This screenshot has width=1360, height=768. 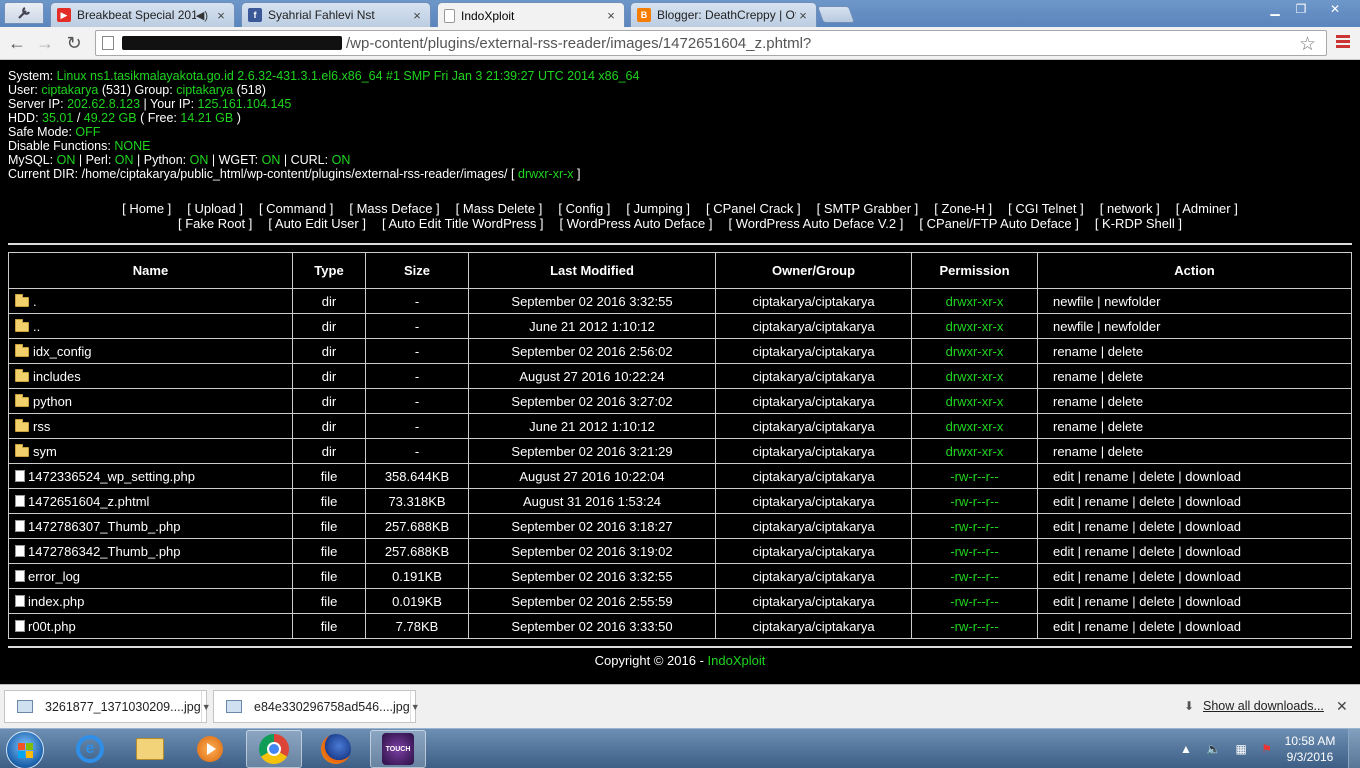 I want to click on tab-indoxploit: IndoXploit ×, so click(x=531, y=15).